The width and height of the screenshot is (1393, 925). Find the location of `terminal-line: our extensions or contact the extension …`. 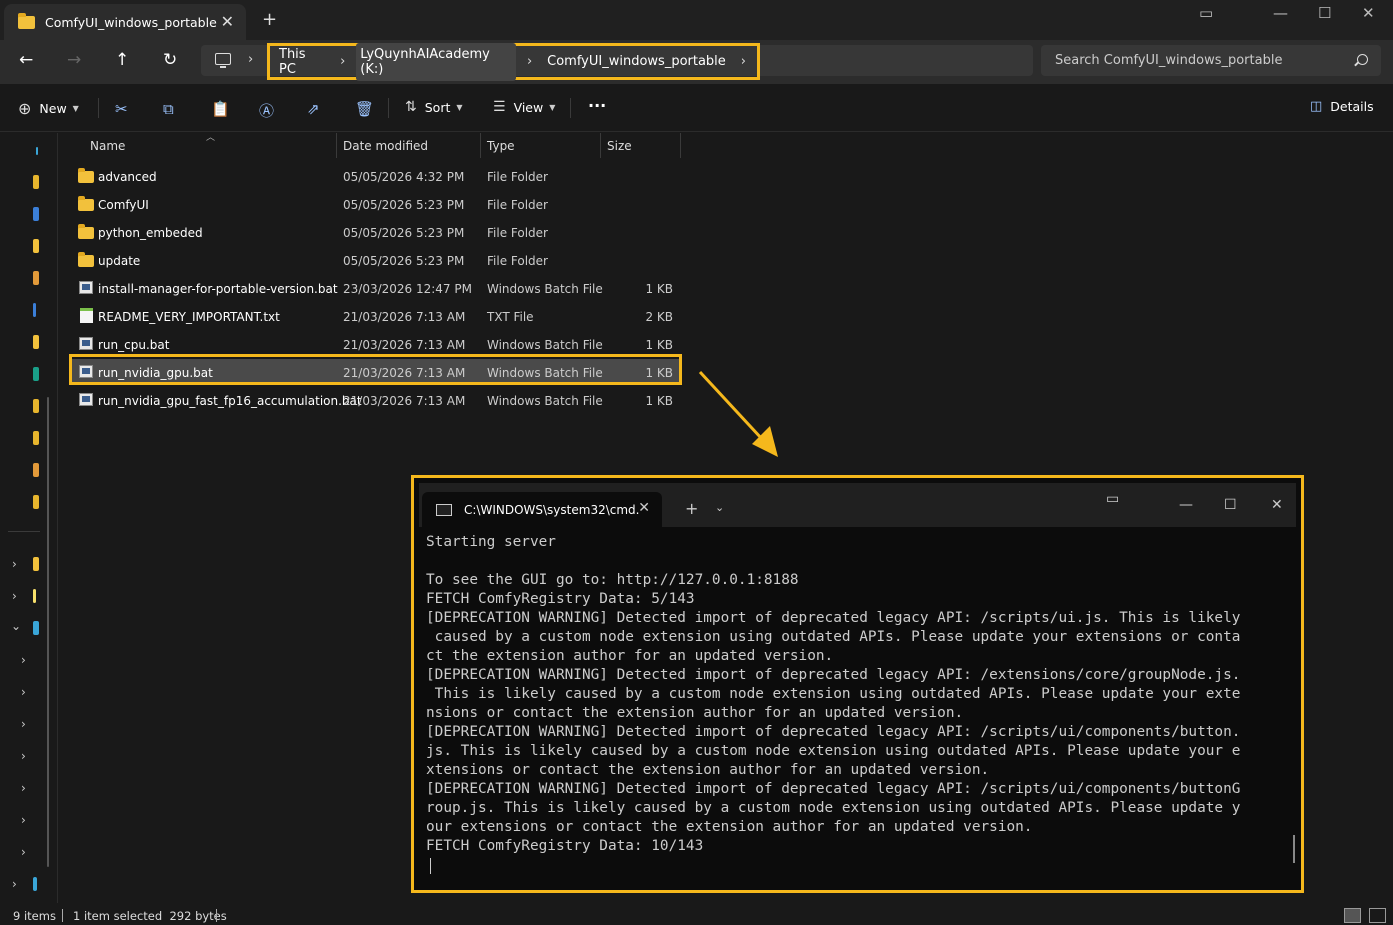

terminal-line: our extensions or contact the extension … is located at coordinates (729, 827).